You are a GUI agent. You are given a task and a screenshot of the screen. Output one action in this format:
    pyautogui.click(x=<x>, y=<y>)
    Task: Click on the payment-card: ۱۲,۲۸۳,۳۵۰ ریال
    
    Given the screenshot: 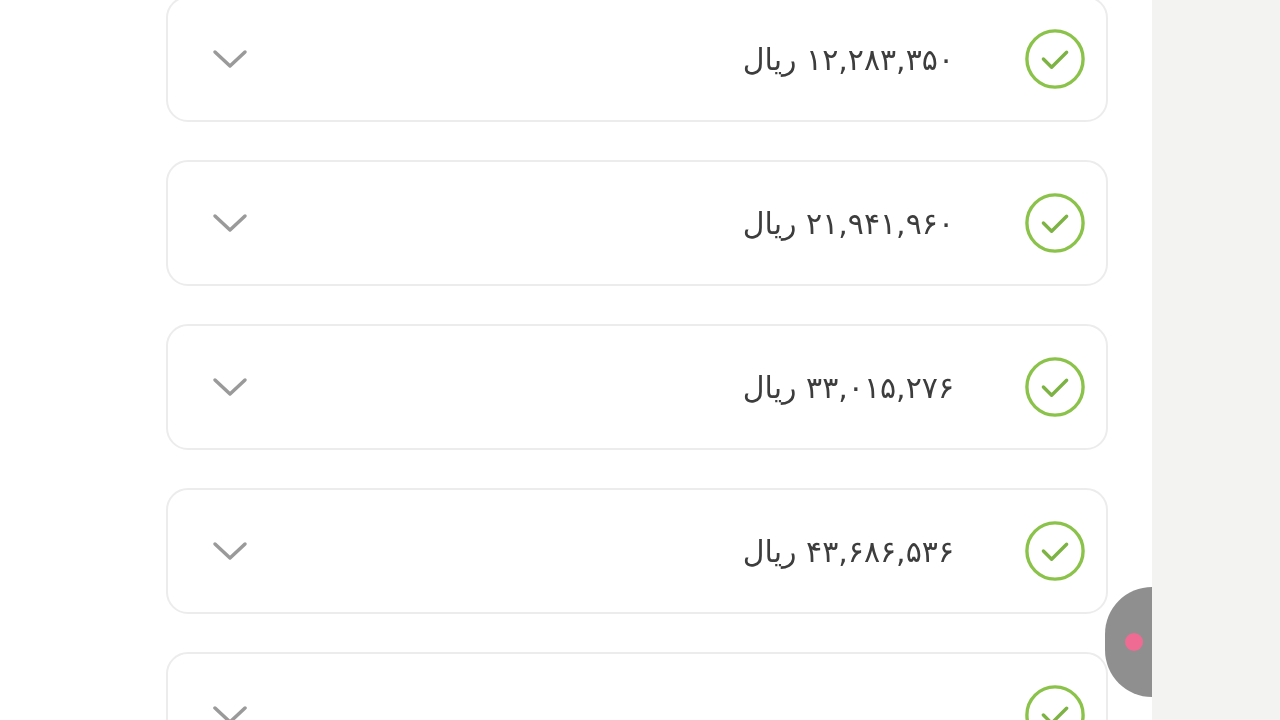 What is the action you would take?
    pyautogui.click(x=637, y=61)
    